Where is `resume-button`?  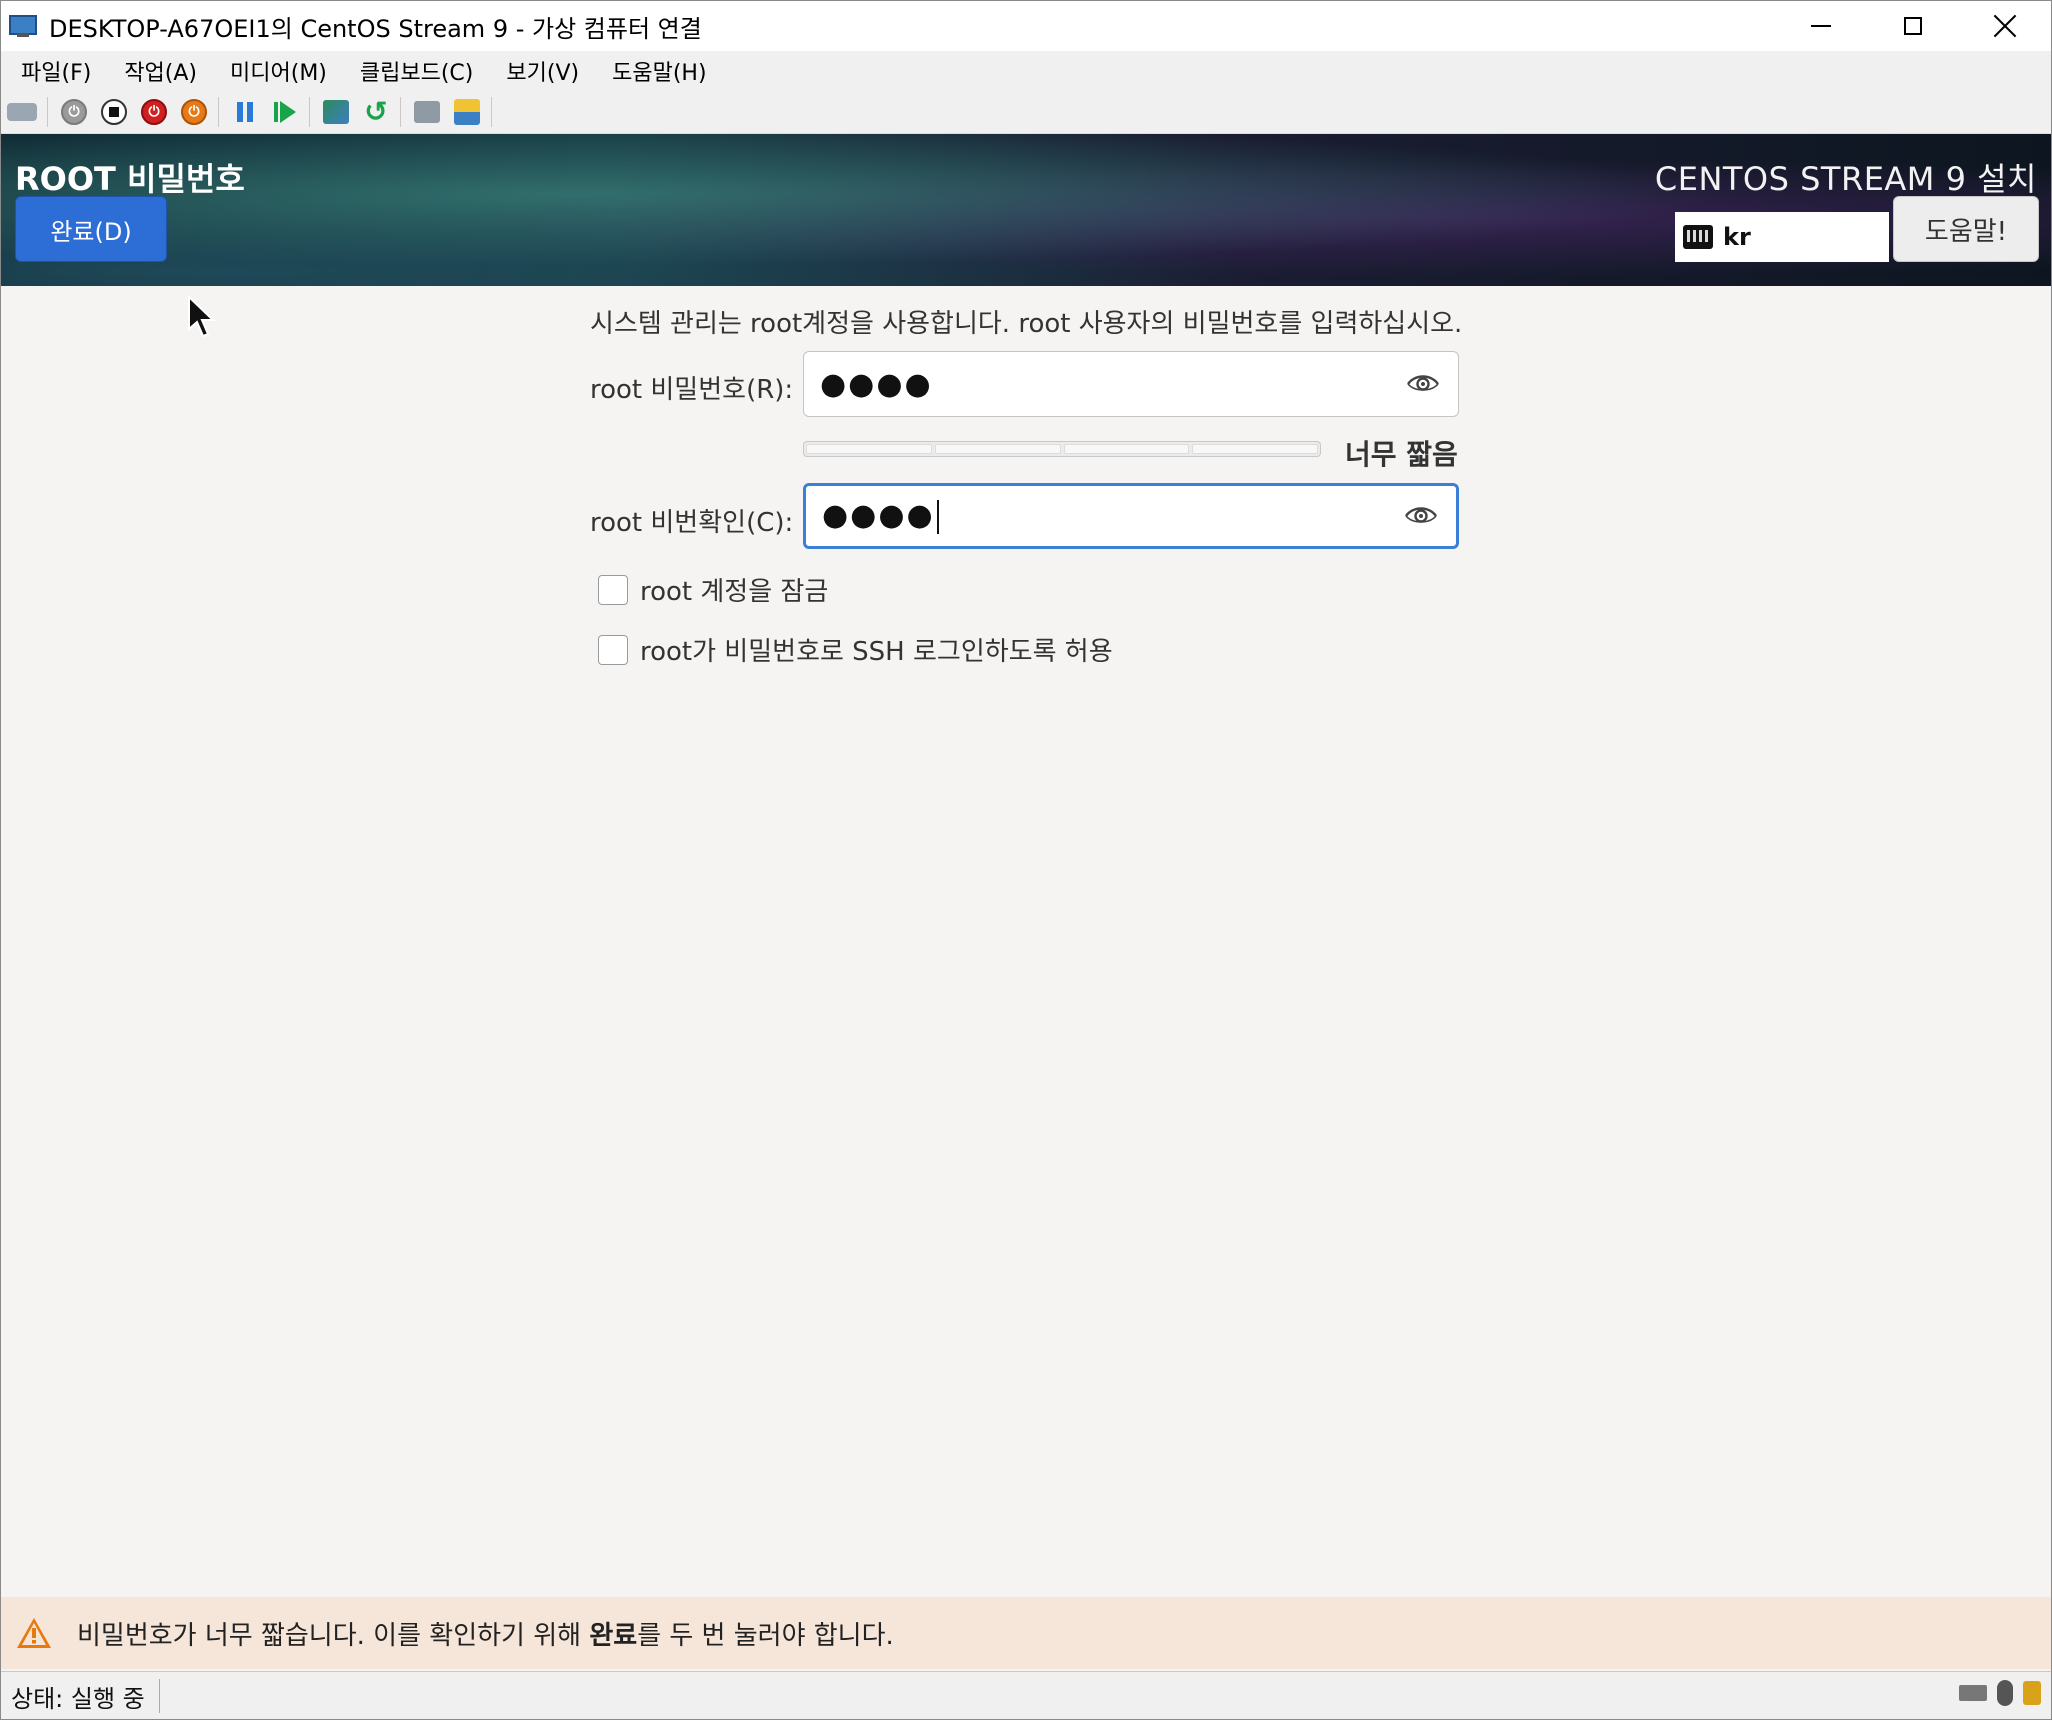
resume-button is located at coordinates (285, 112).